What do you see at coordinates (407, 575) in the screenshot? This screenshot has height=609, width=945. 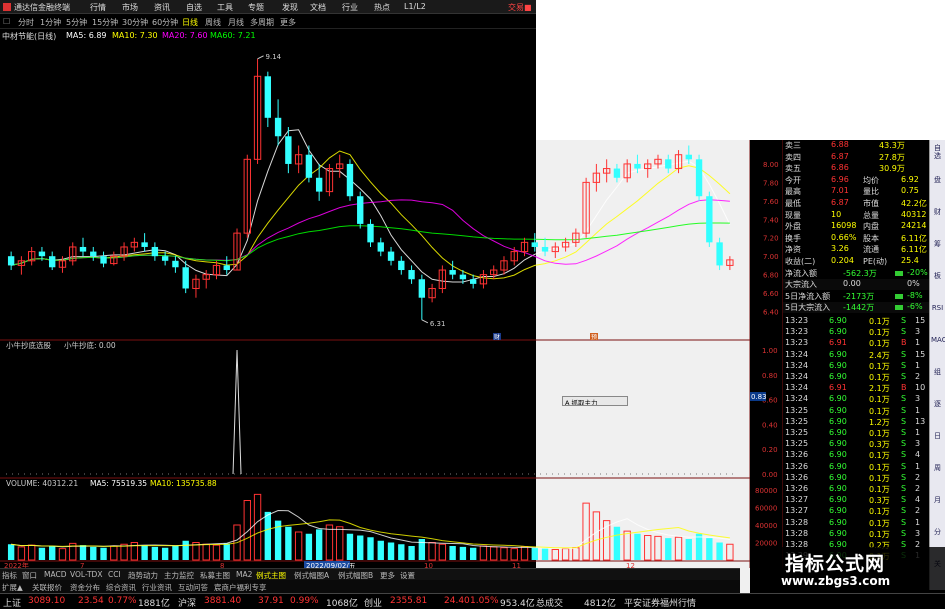 I see `bottom-tab: 设置` at bounding box center [407, 575].